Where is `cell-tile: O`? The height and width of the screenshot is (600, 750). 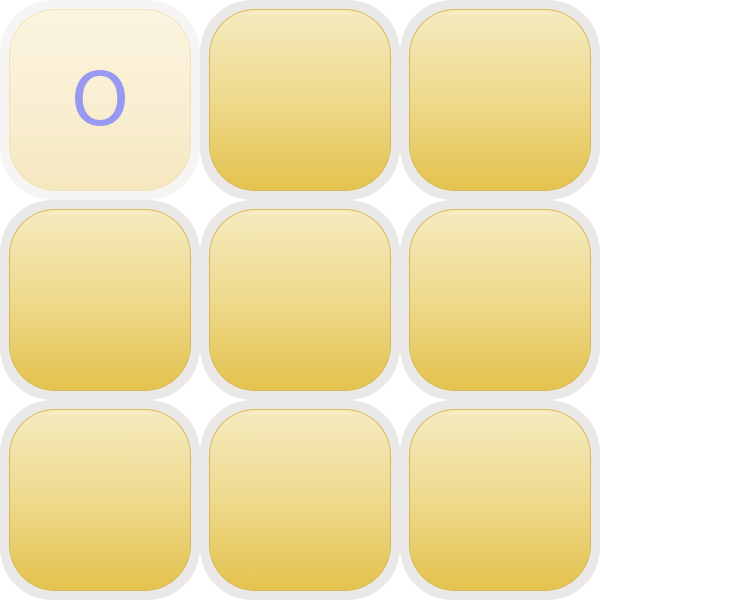 cell-tile: O is located at coordinates (100, 100).